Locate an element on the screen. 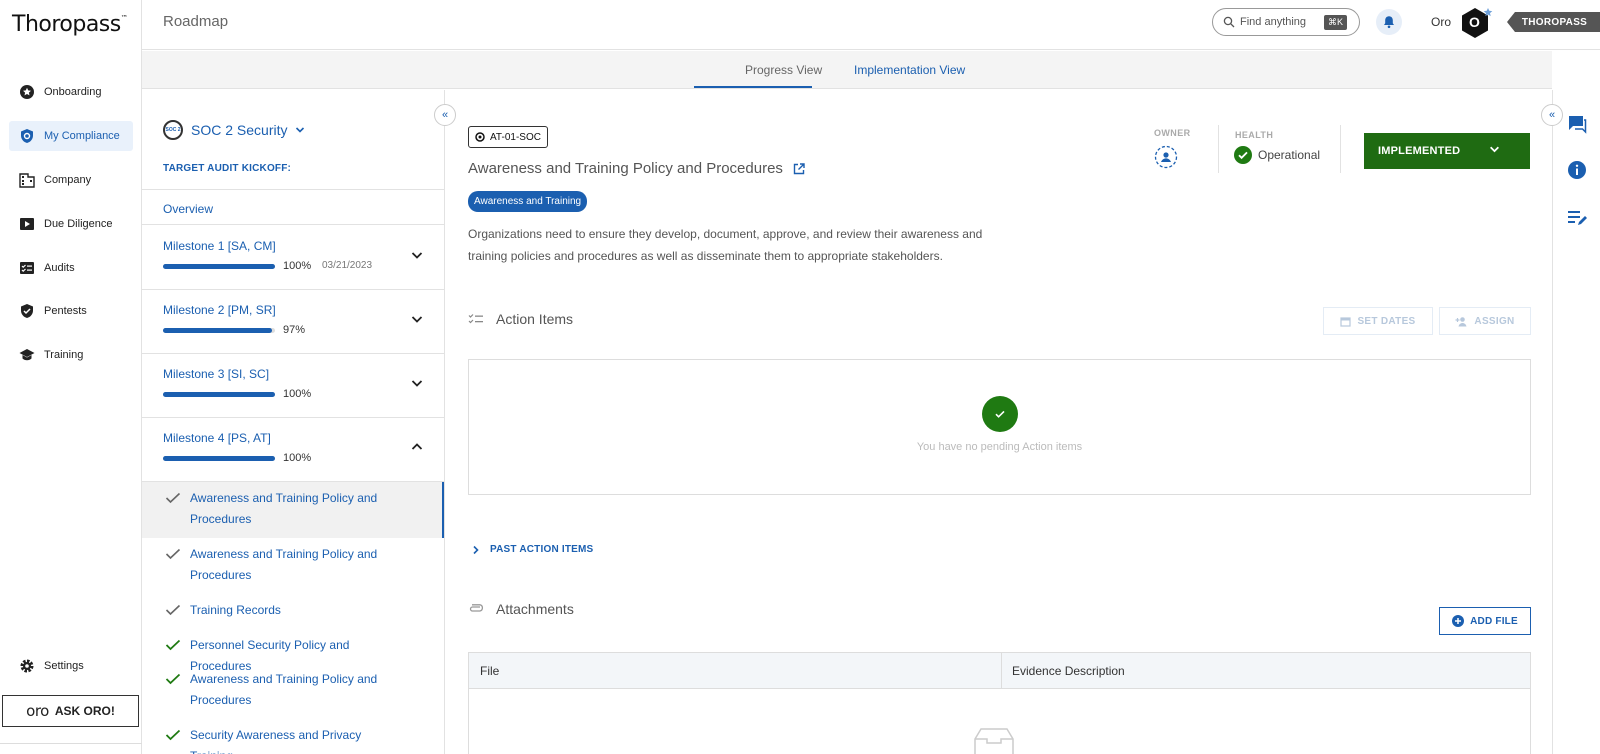 The height and width of the screenshot is (754, 1600). graduation-cap-icon is located at coordinates (27, 355).